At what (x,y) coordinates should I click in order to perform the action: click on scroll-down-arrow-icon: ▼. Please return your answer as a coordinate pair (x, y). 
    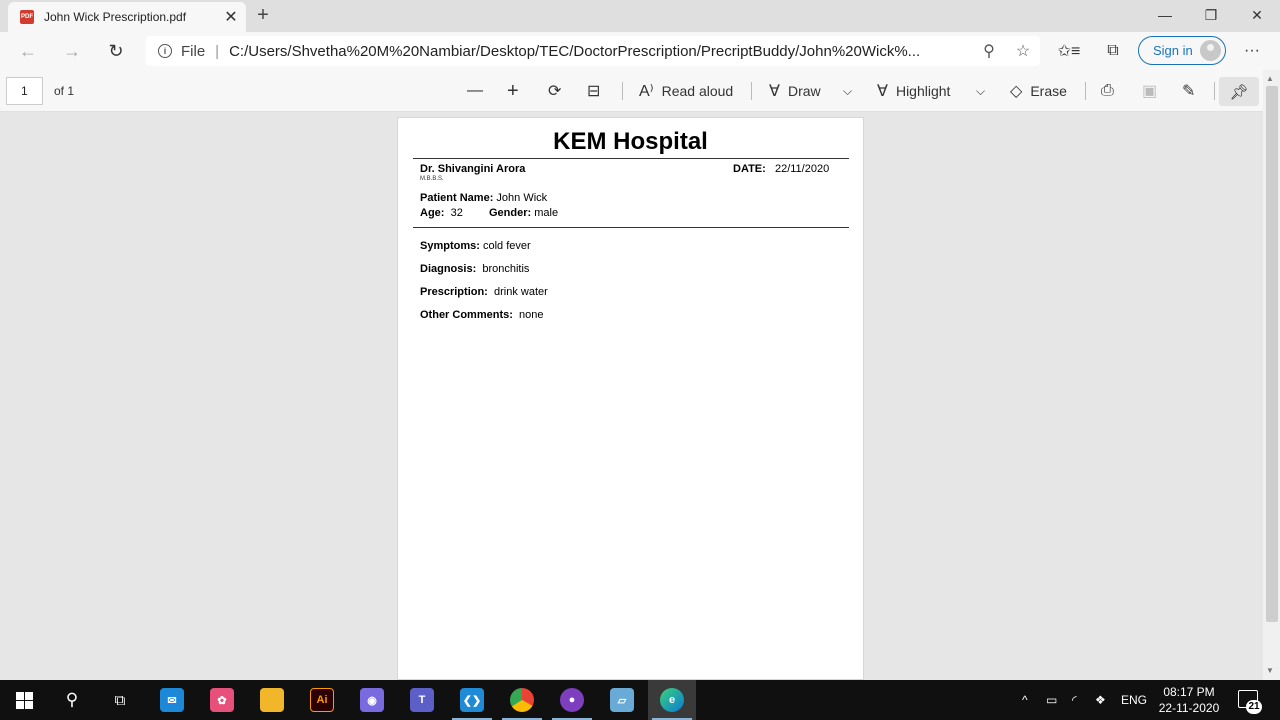
    Looking at the image, I should click on (1270, 670).